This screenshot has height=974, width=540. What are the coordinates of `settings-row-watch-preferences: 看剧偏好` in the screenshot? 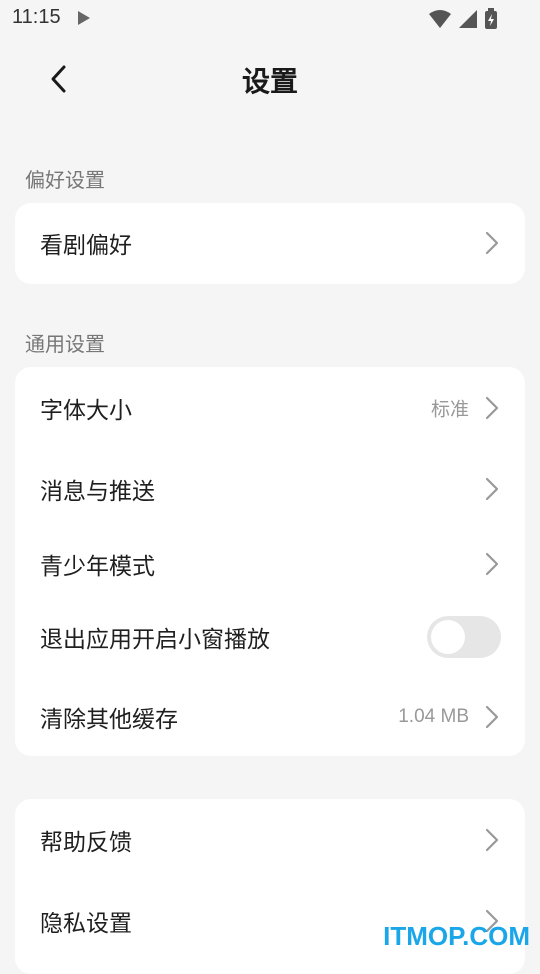 It's located at (270, 243).